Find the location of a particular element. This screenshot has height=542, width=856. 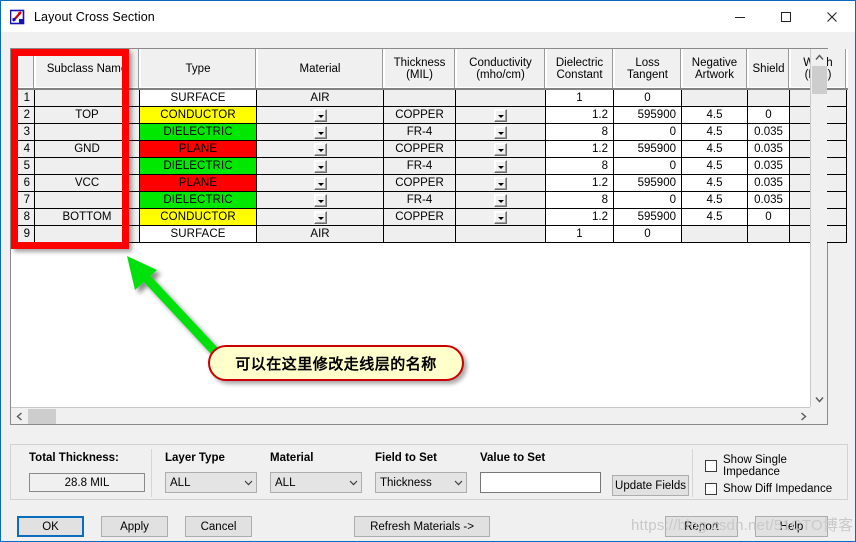

scroll-down-icon is located at coordinates (819, 399).